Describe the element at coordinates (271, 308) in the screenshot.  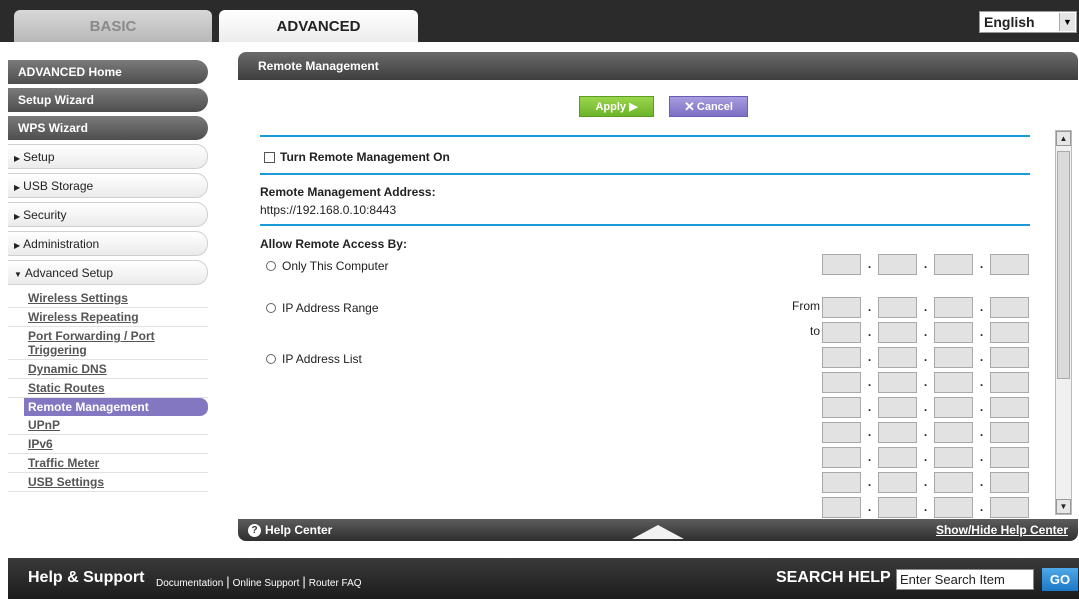
I see `radio-ip-address-range` at that location.